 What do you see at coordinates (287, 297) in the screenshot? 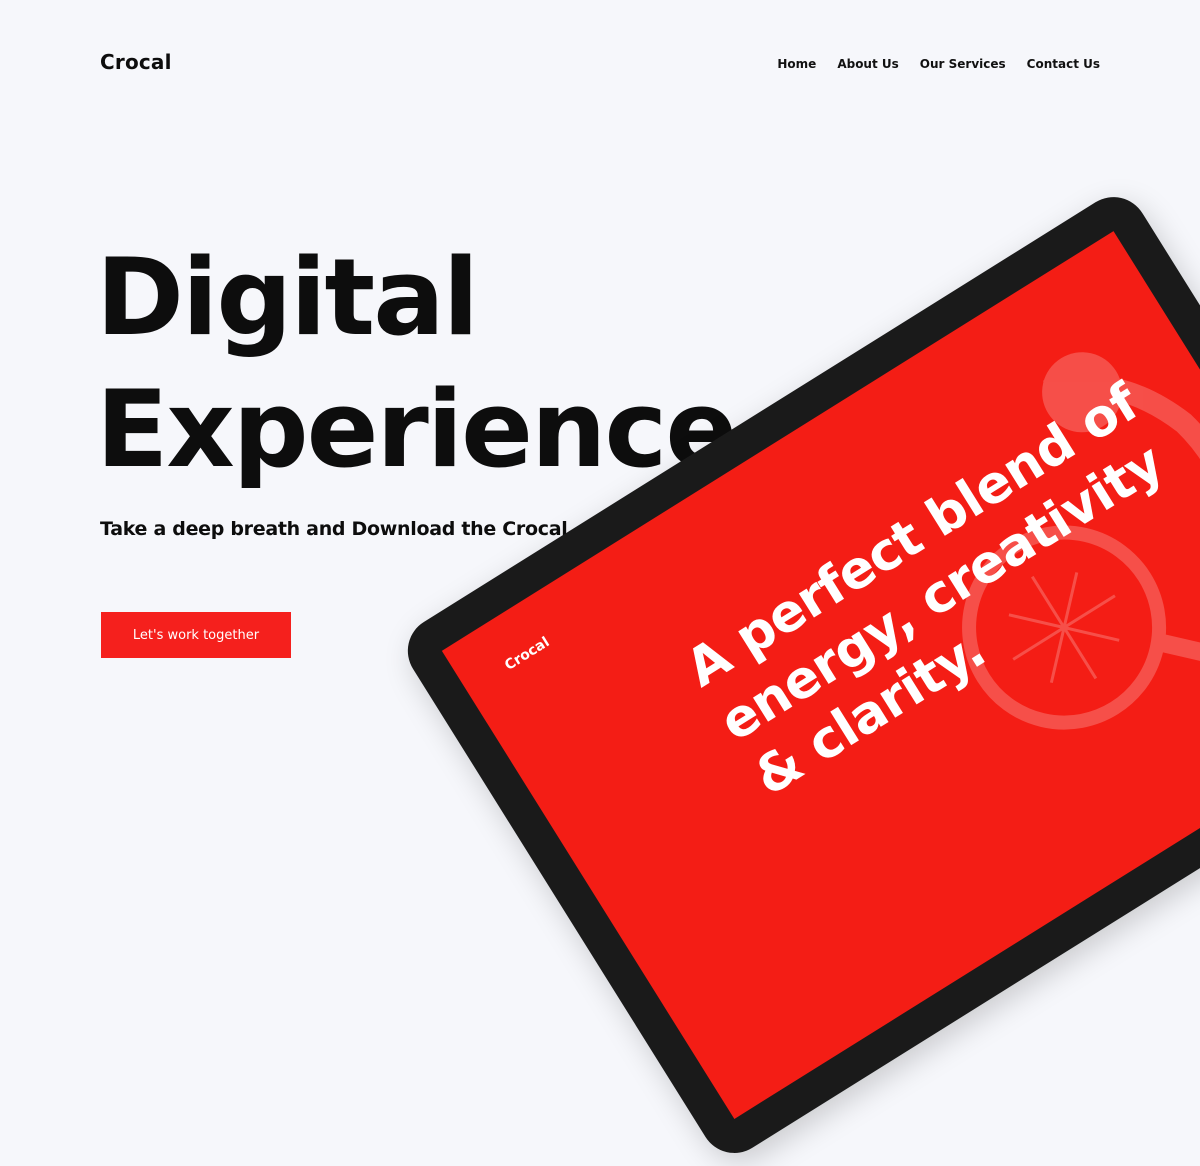
I see `hero-title-line-1: Digital` at bounding box center [287, 297].